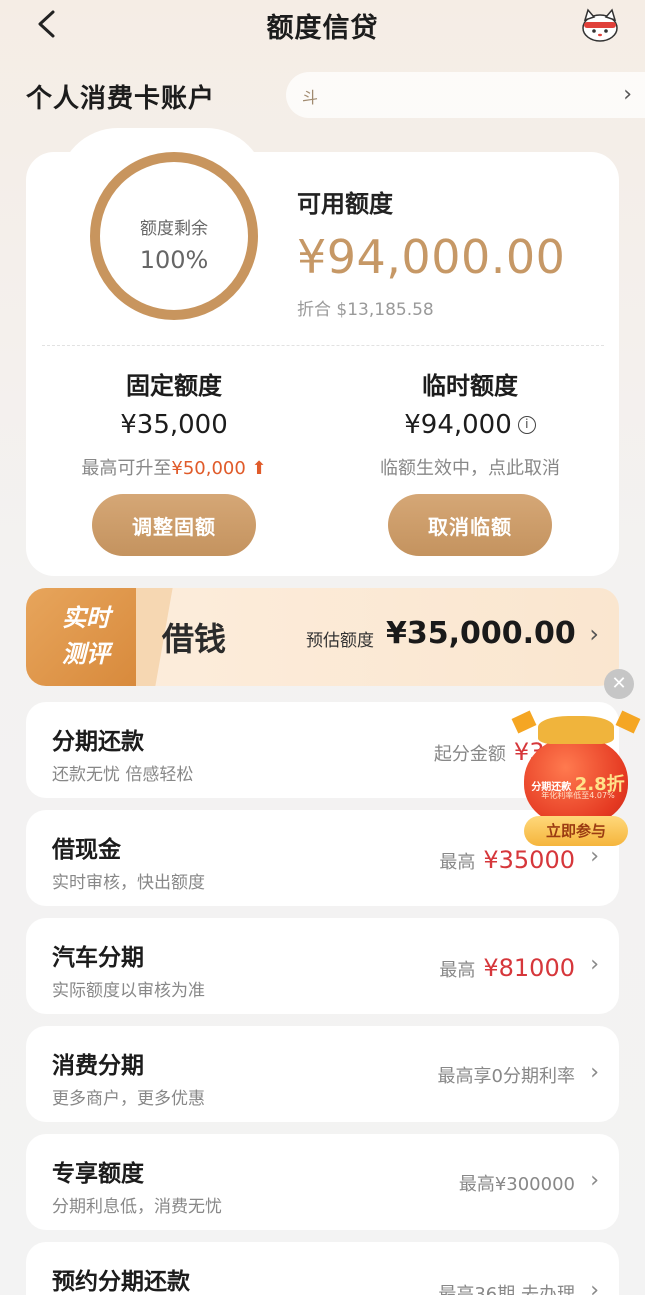 The image size is (645, 1295). What do you see at coordinates (529, 968) in the screenshot?
I see `item-right-value: ¥81000` at bounding box center [529, 968].